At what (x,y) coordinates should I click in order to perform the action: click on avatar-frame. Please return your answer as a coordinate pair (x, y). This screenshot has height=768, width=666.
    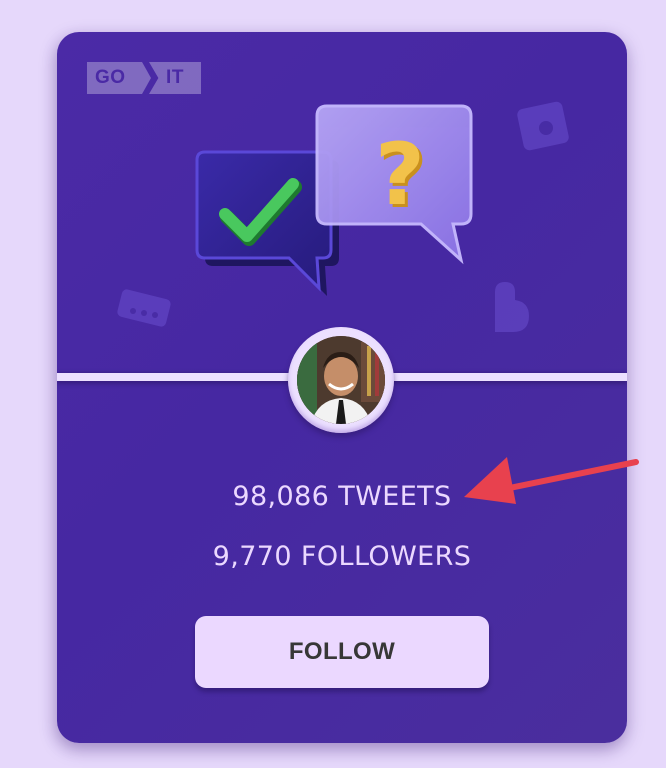
    Looking at the image, I should click on (341, 380).